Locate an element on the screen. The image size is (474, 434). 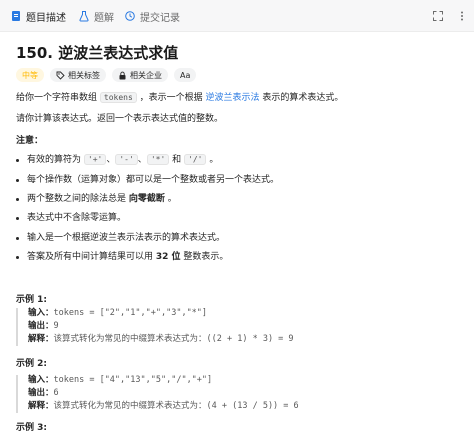
related-tags-label: 相关标签 is located at coordinates (84, 75).